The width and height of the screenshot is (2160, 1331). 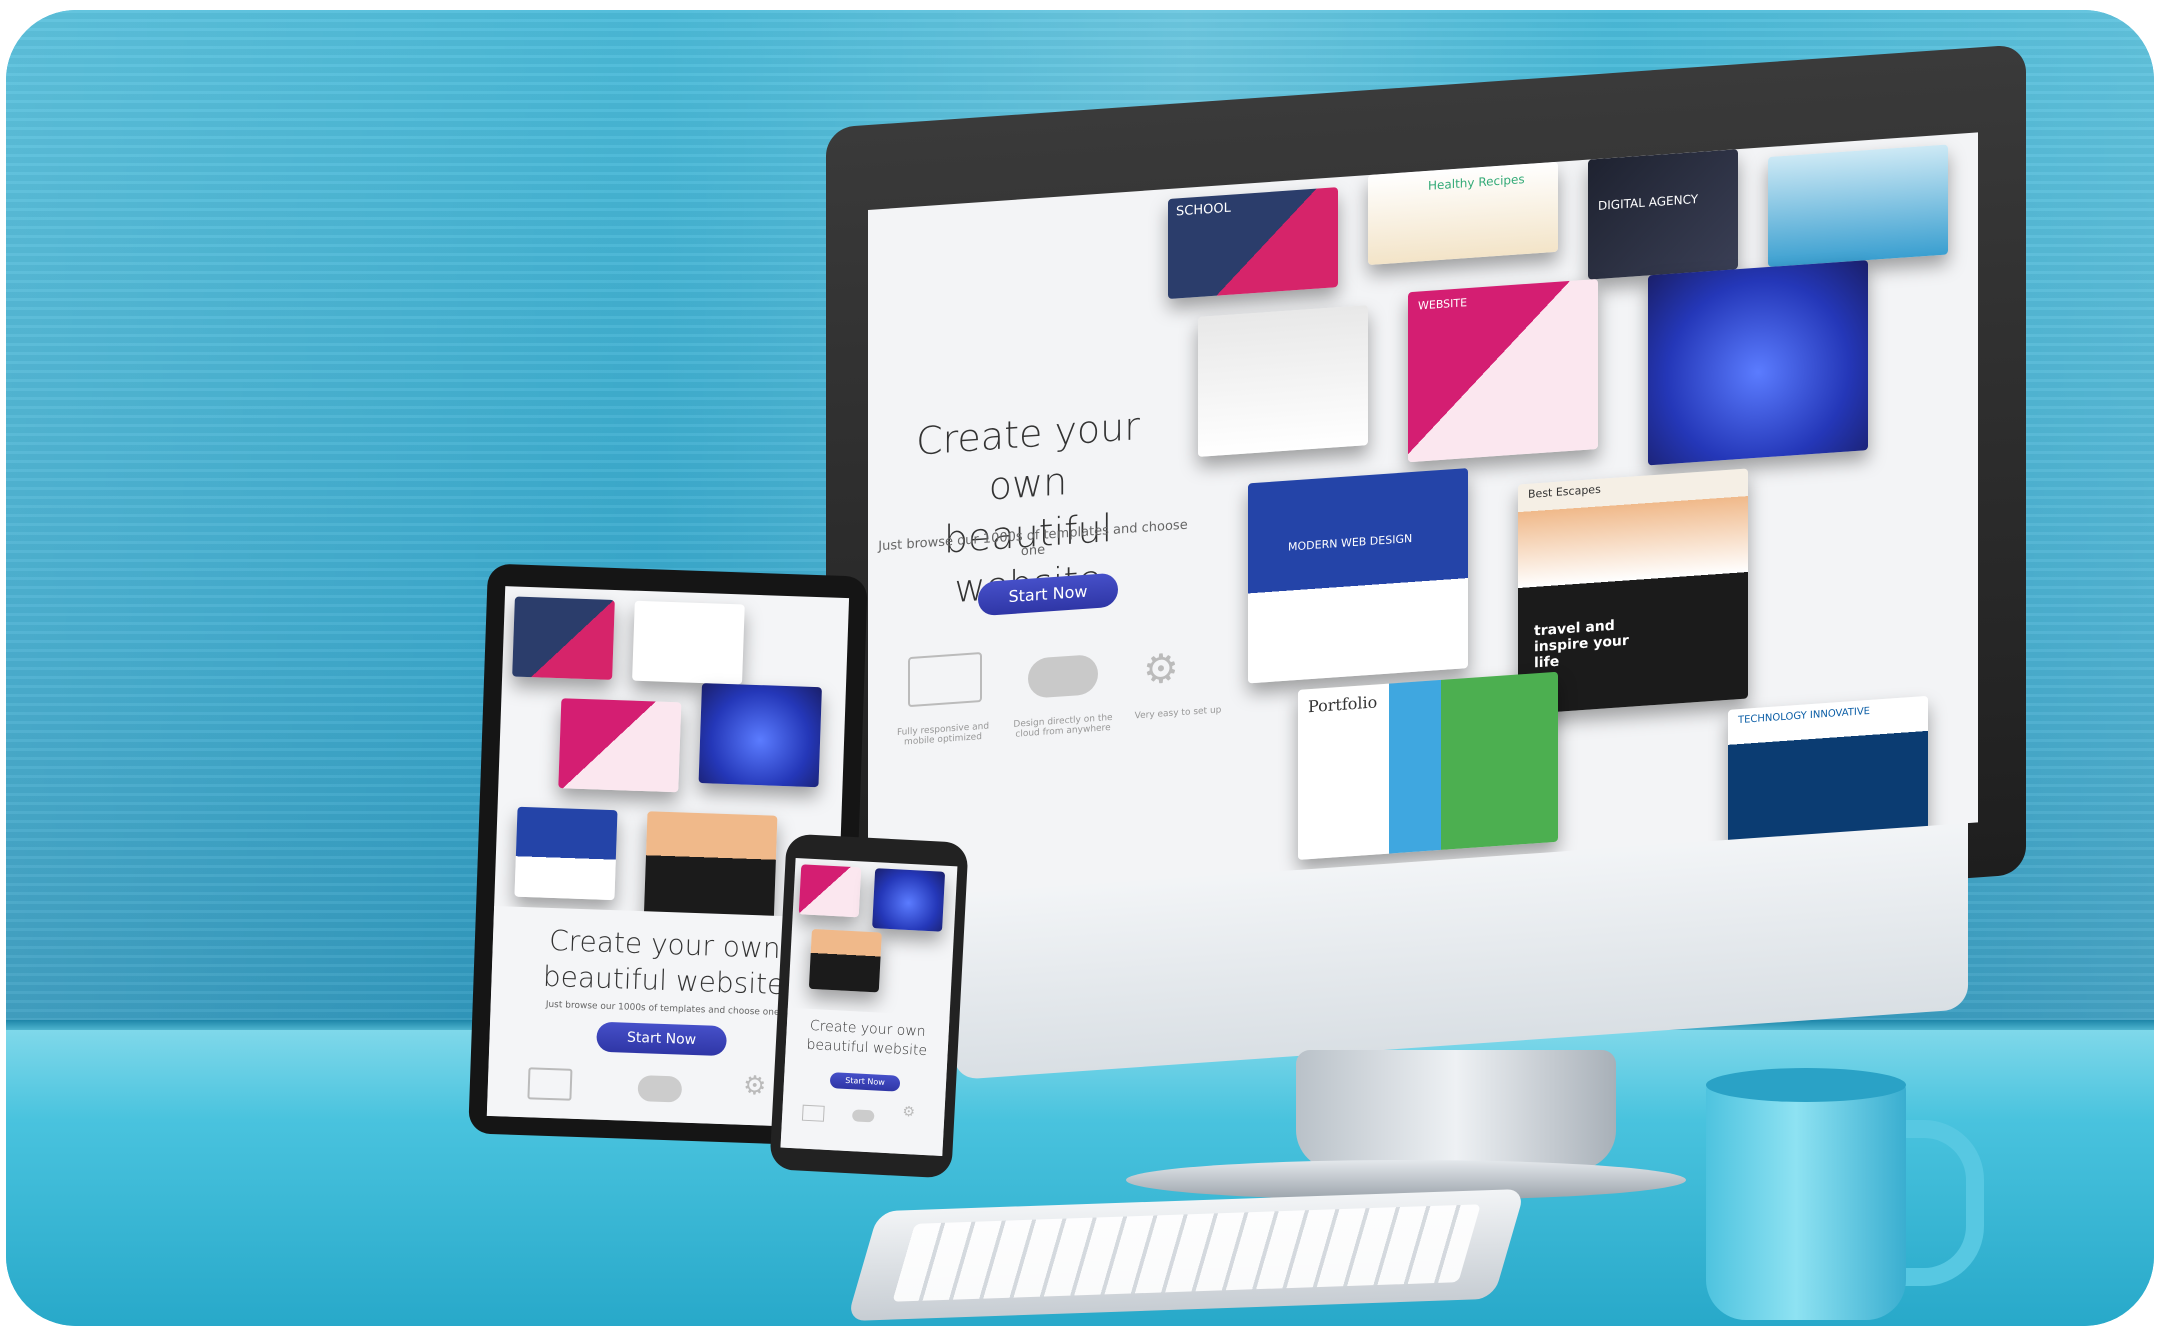 I want to click on tile-label: MODERN WEB DESIGN, so click(x=1350, y=542).